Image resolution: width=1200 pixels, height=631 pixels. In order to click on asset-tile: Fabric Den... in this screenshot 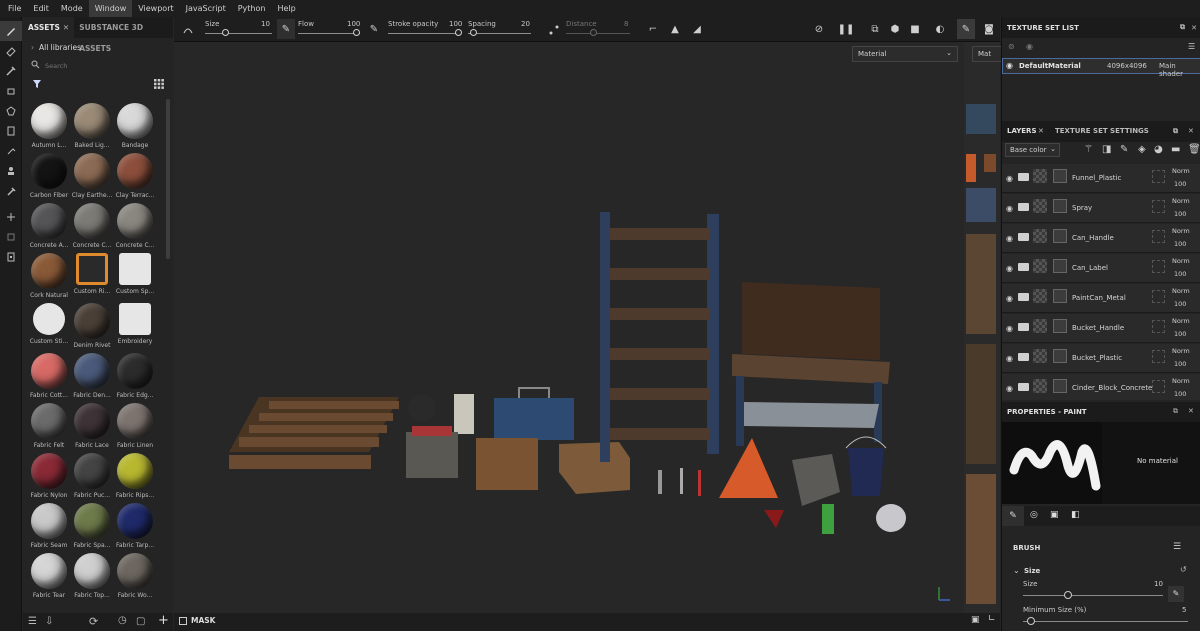, I will do `click(92, 376)`.